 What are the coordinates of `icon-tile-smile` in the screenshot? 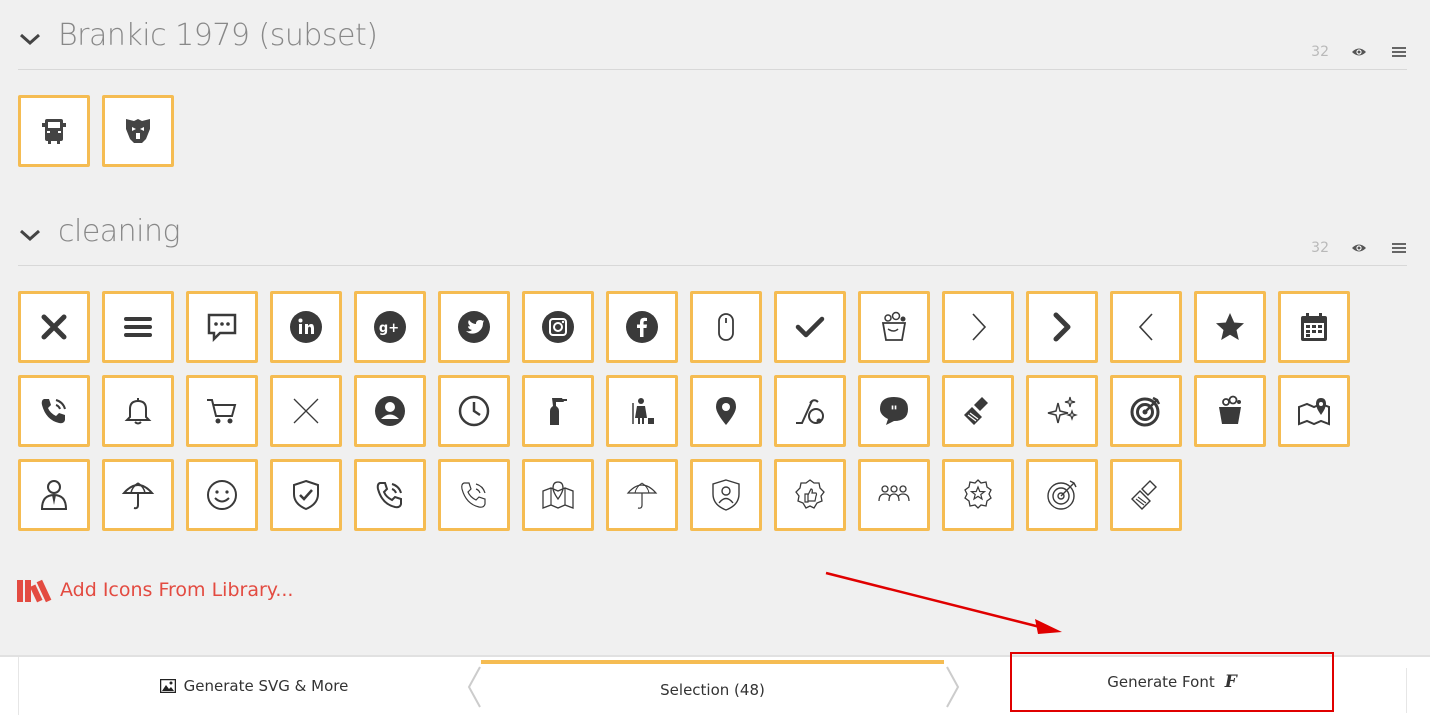 It's located at (222, 495).